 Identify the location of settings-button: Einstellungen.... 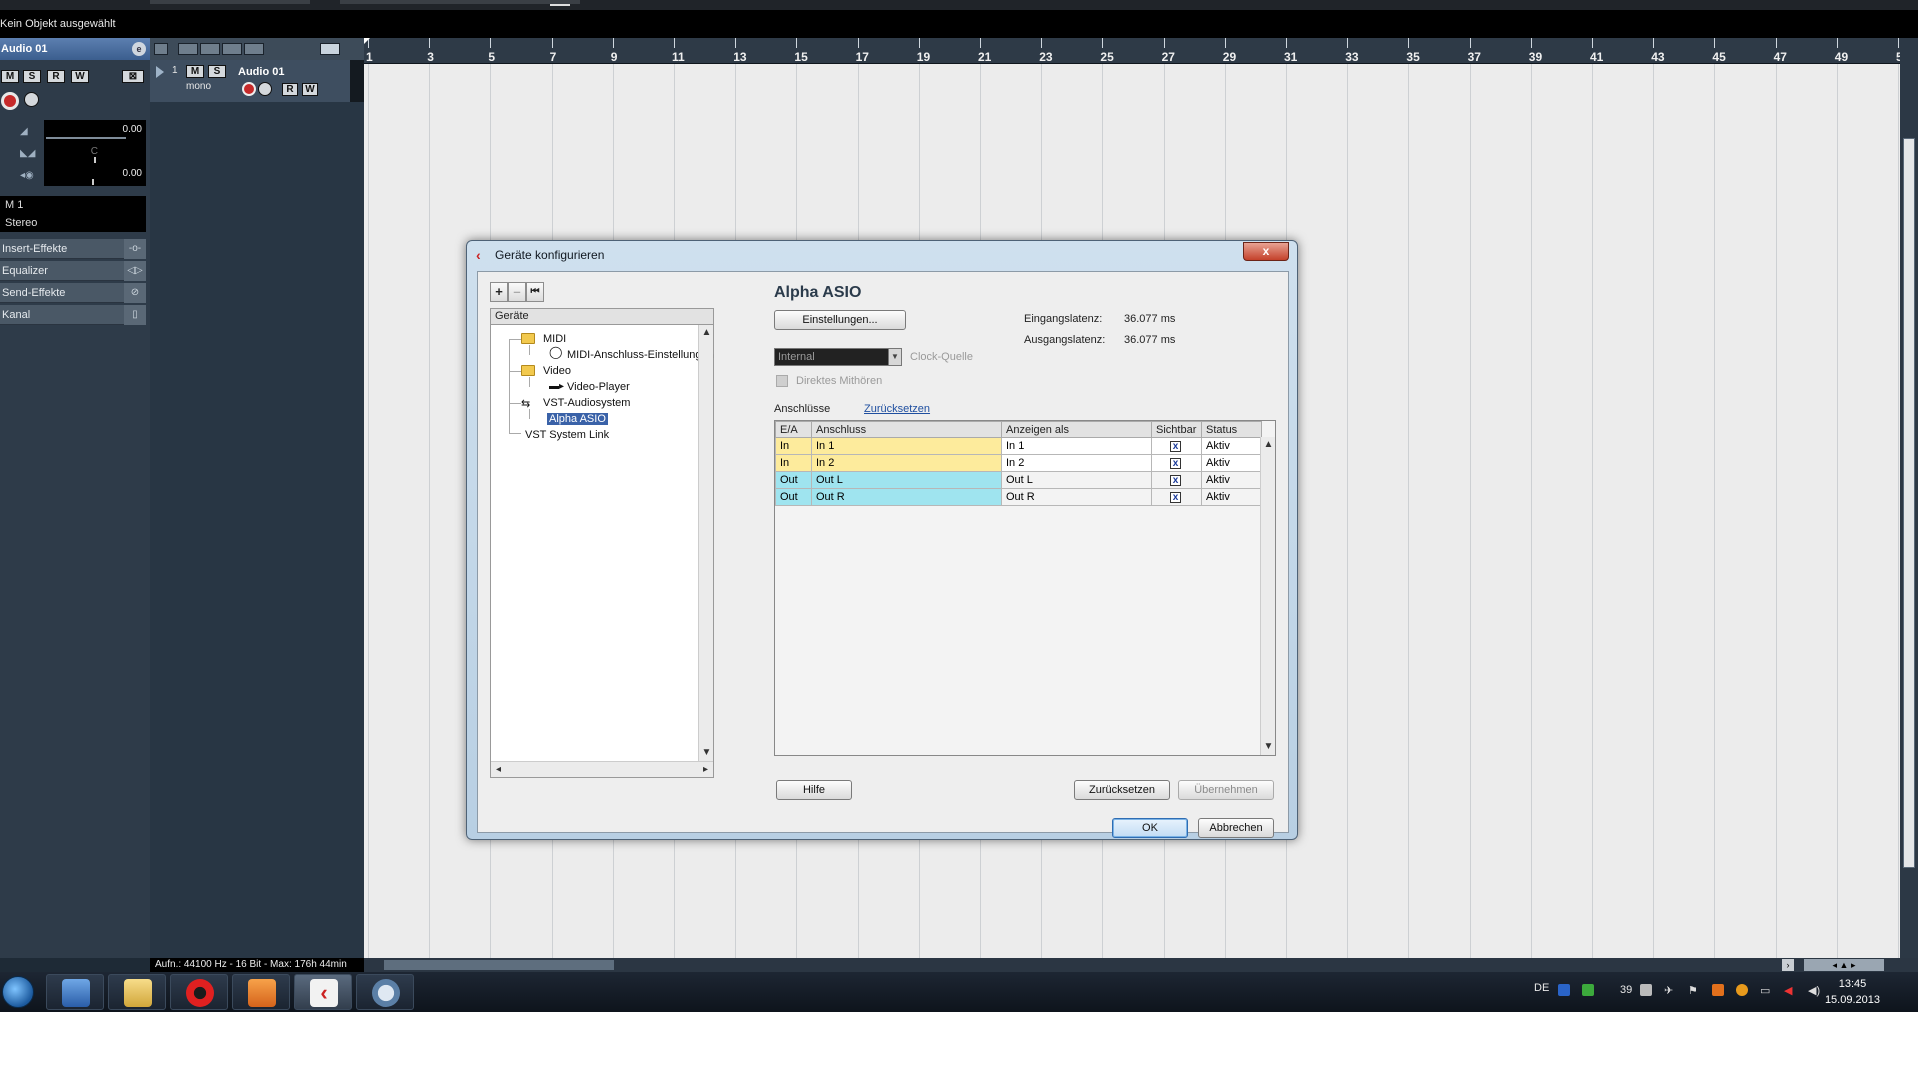
(840, 320).